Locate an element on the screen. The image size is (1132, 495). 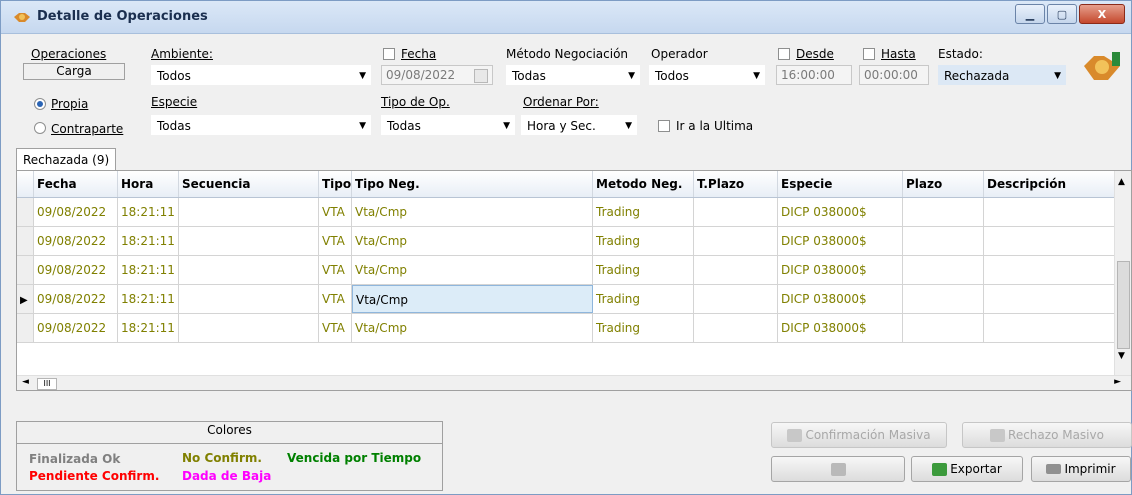
horizontal-scrollbar: ◄ III ► is located at coordinates (574, 382).